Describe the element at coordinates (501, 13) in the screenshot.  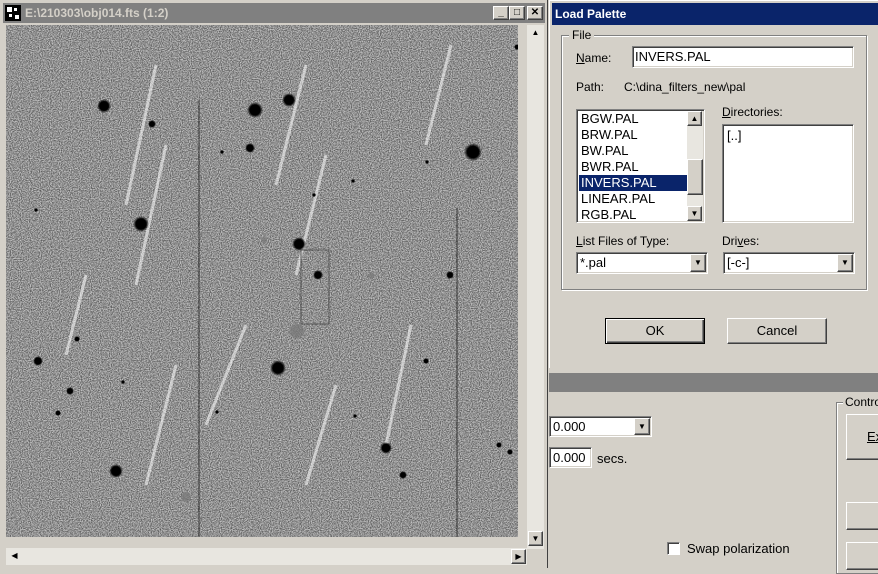
I see `minimize-button: _` at that location.